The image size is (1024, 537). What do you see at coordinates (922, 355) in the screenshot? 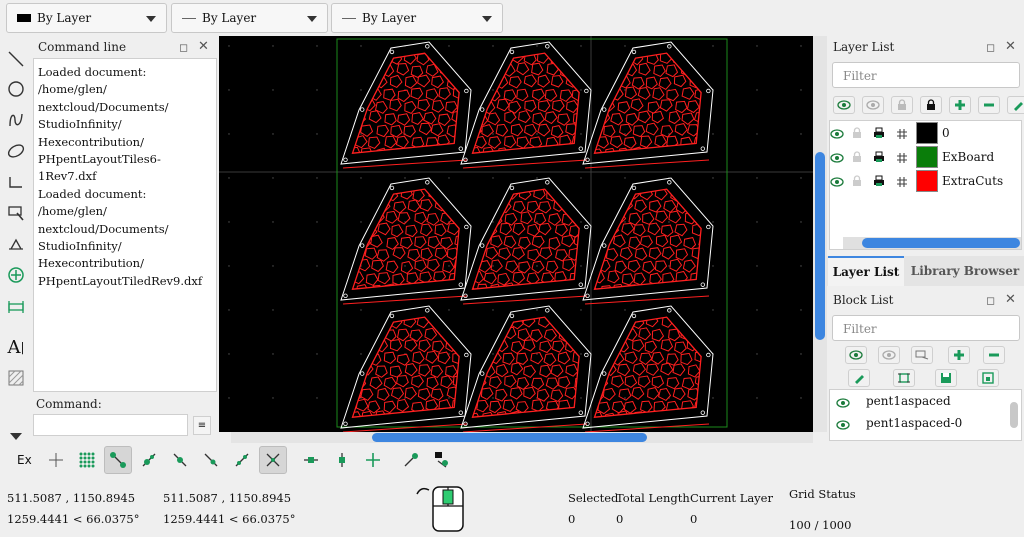
I see `create-block-icon` at bounding box center [922, 355].